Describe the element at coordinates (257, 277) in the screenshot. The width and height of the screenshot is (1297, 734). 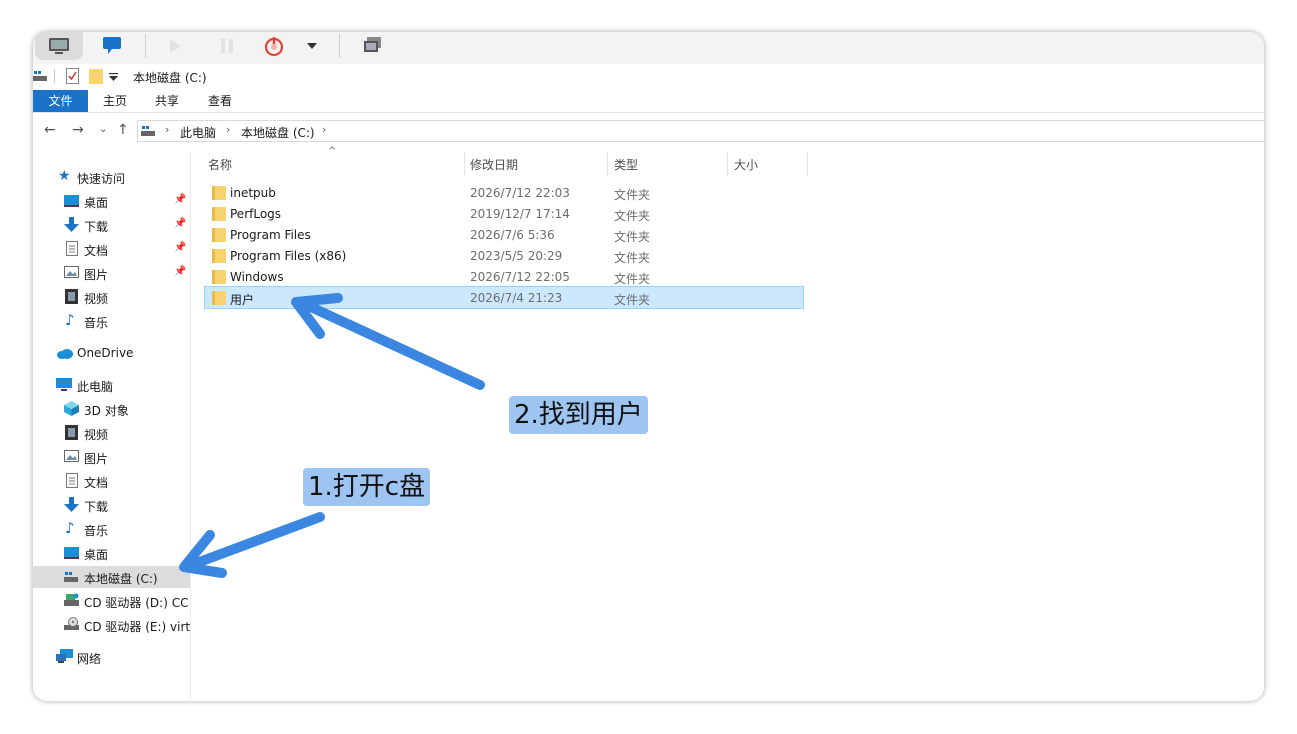
I see `file-name: Windows` at that location.